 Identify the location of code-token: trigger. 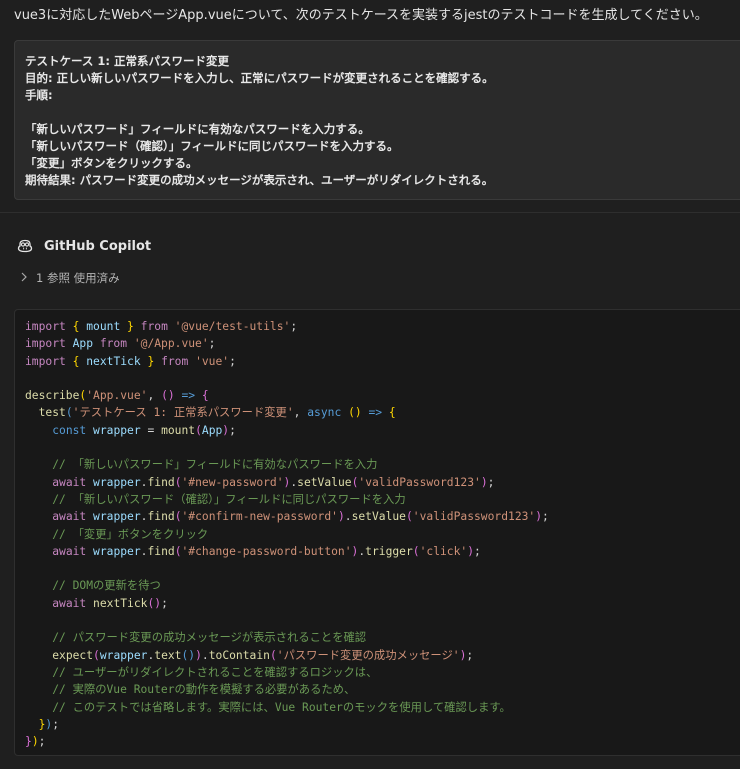
(389, 551).